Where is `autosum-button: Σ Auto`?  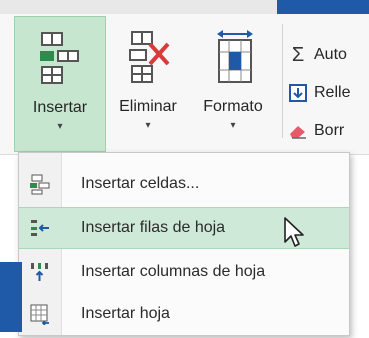 autosum-button: Σ Auto is located at coordinates (317, 55).